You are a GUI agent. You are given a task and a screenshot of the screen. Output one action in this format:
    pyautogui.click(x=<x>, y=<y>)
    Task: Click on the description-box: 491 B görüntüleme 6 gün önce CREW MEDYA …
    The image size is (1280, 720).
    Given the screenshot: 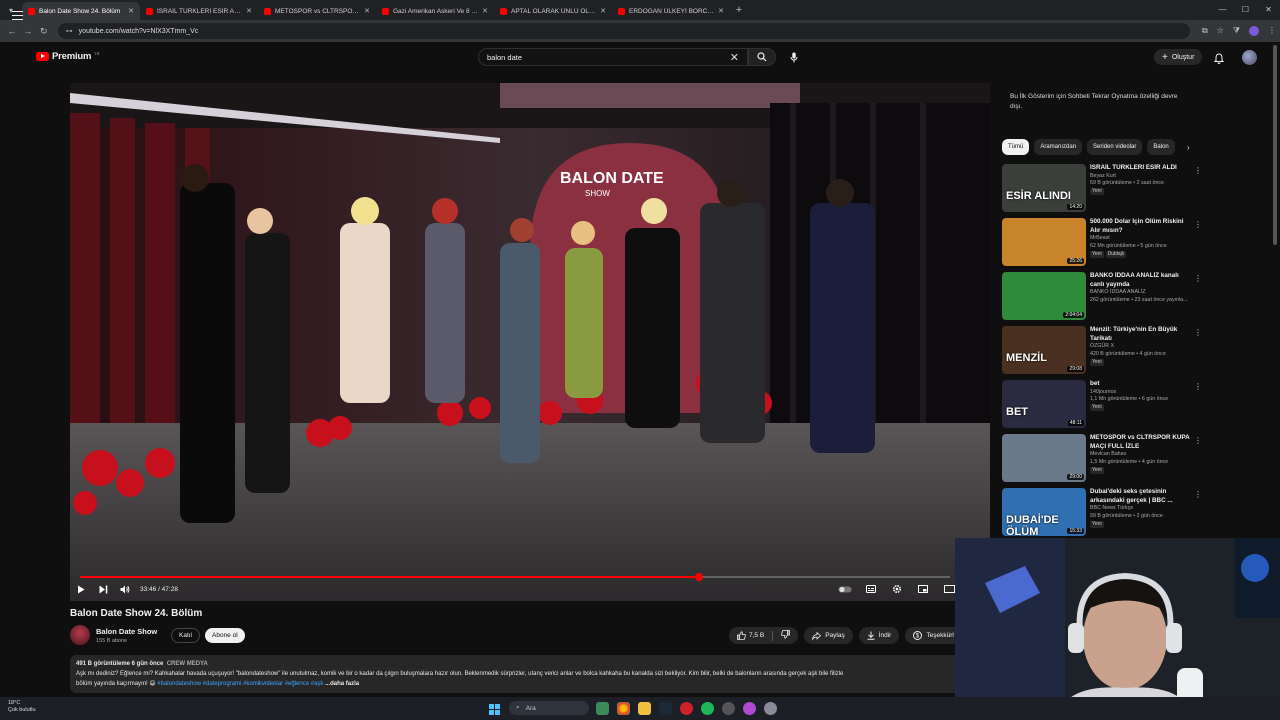 What is the action you would take?
    pyautogui.click(x=515, y=674)
    